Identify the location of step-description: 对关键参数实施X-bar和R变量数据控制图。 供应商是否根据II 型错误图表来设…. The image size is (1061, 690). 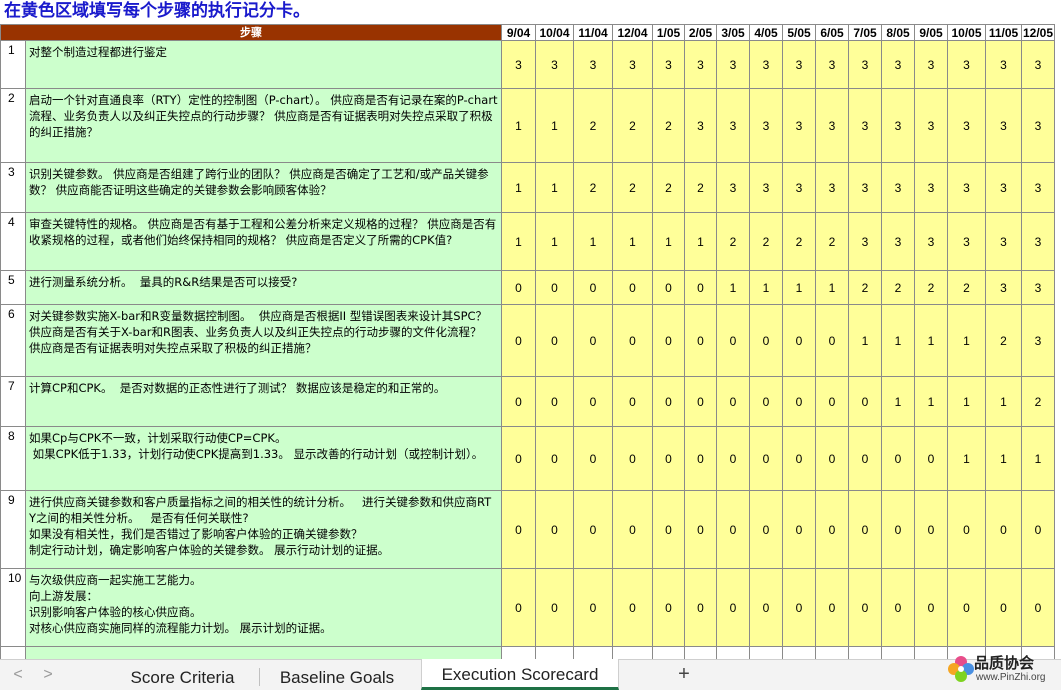
(263, 340).